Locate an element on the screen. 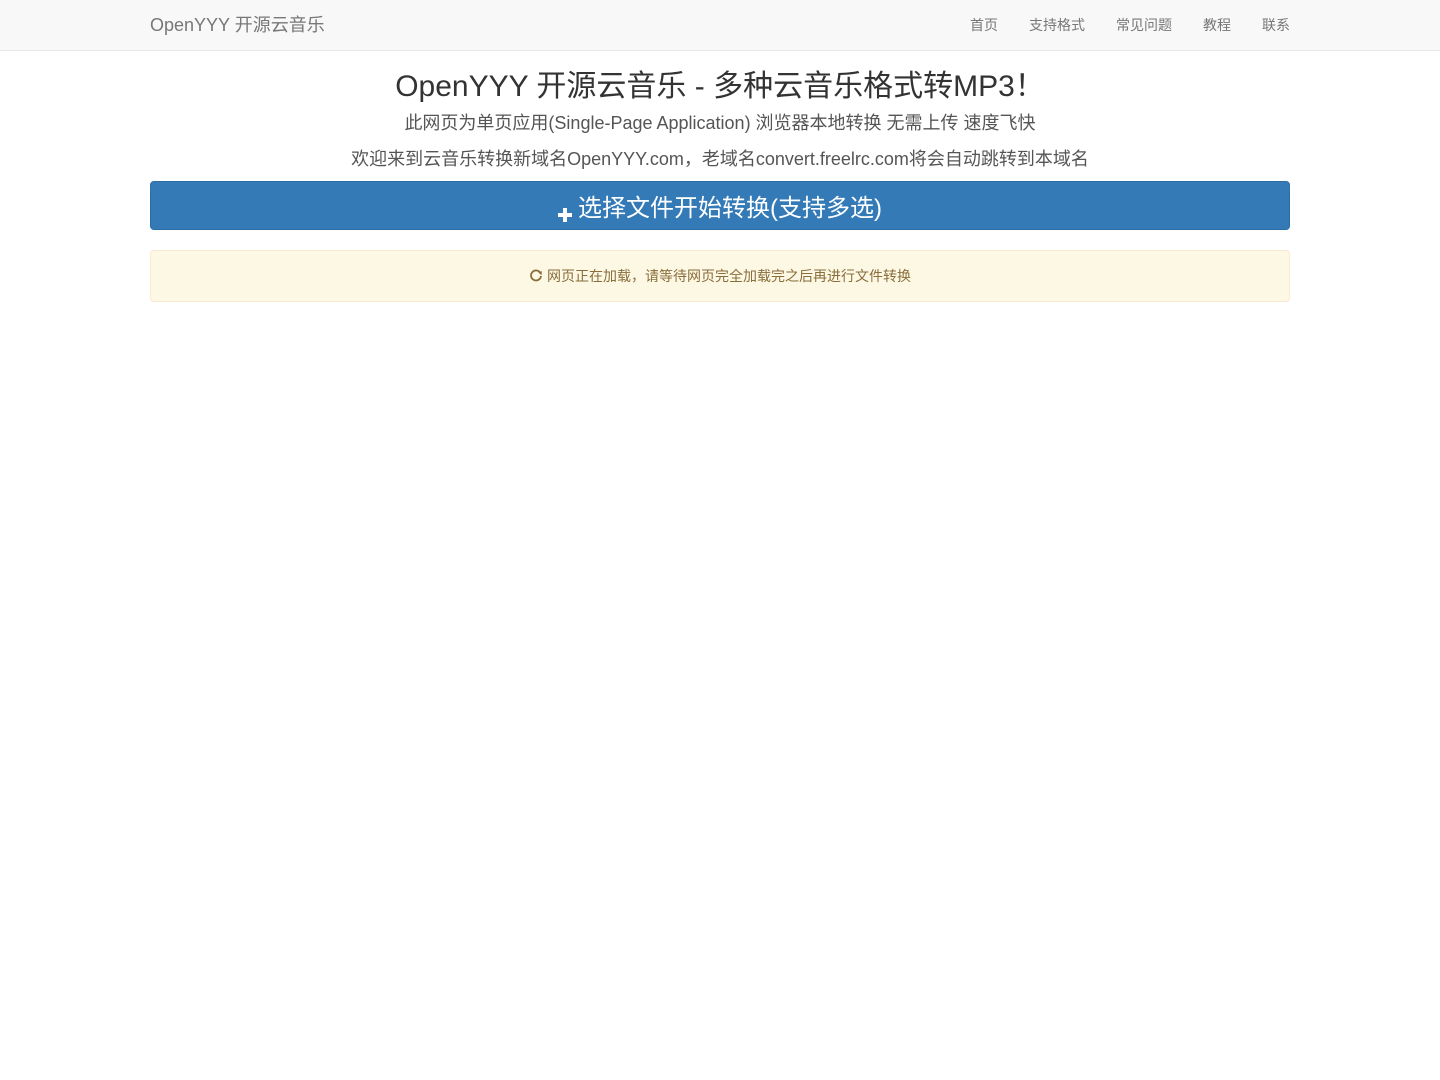 The image size is (1440, 1080). select-files-button: 选择文件开始转换(支持多选) is located at coordinates (720, 205).